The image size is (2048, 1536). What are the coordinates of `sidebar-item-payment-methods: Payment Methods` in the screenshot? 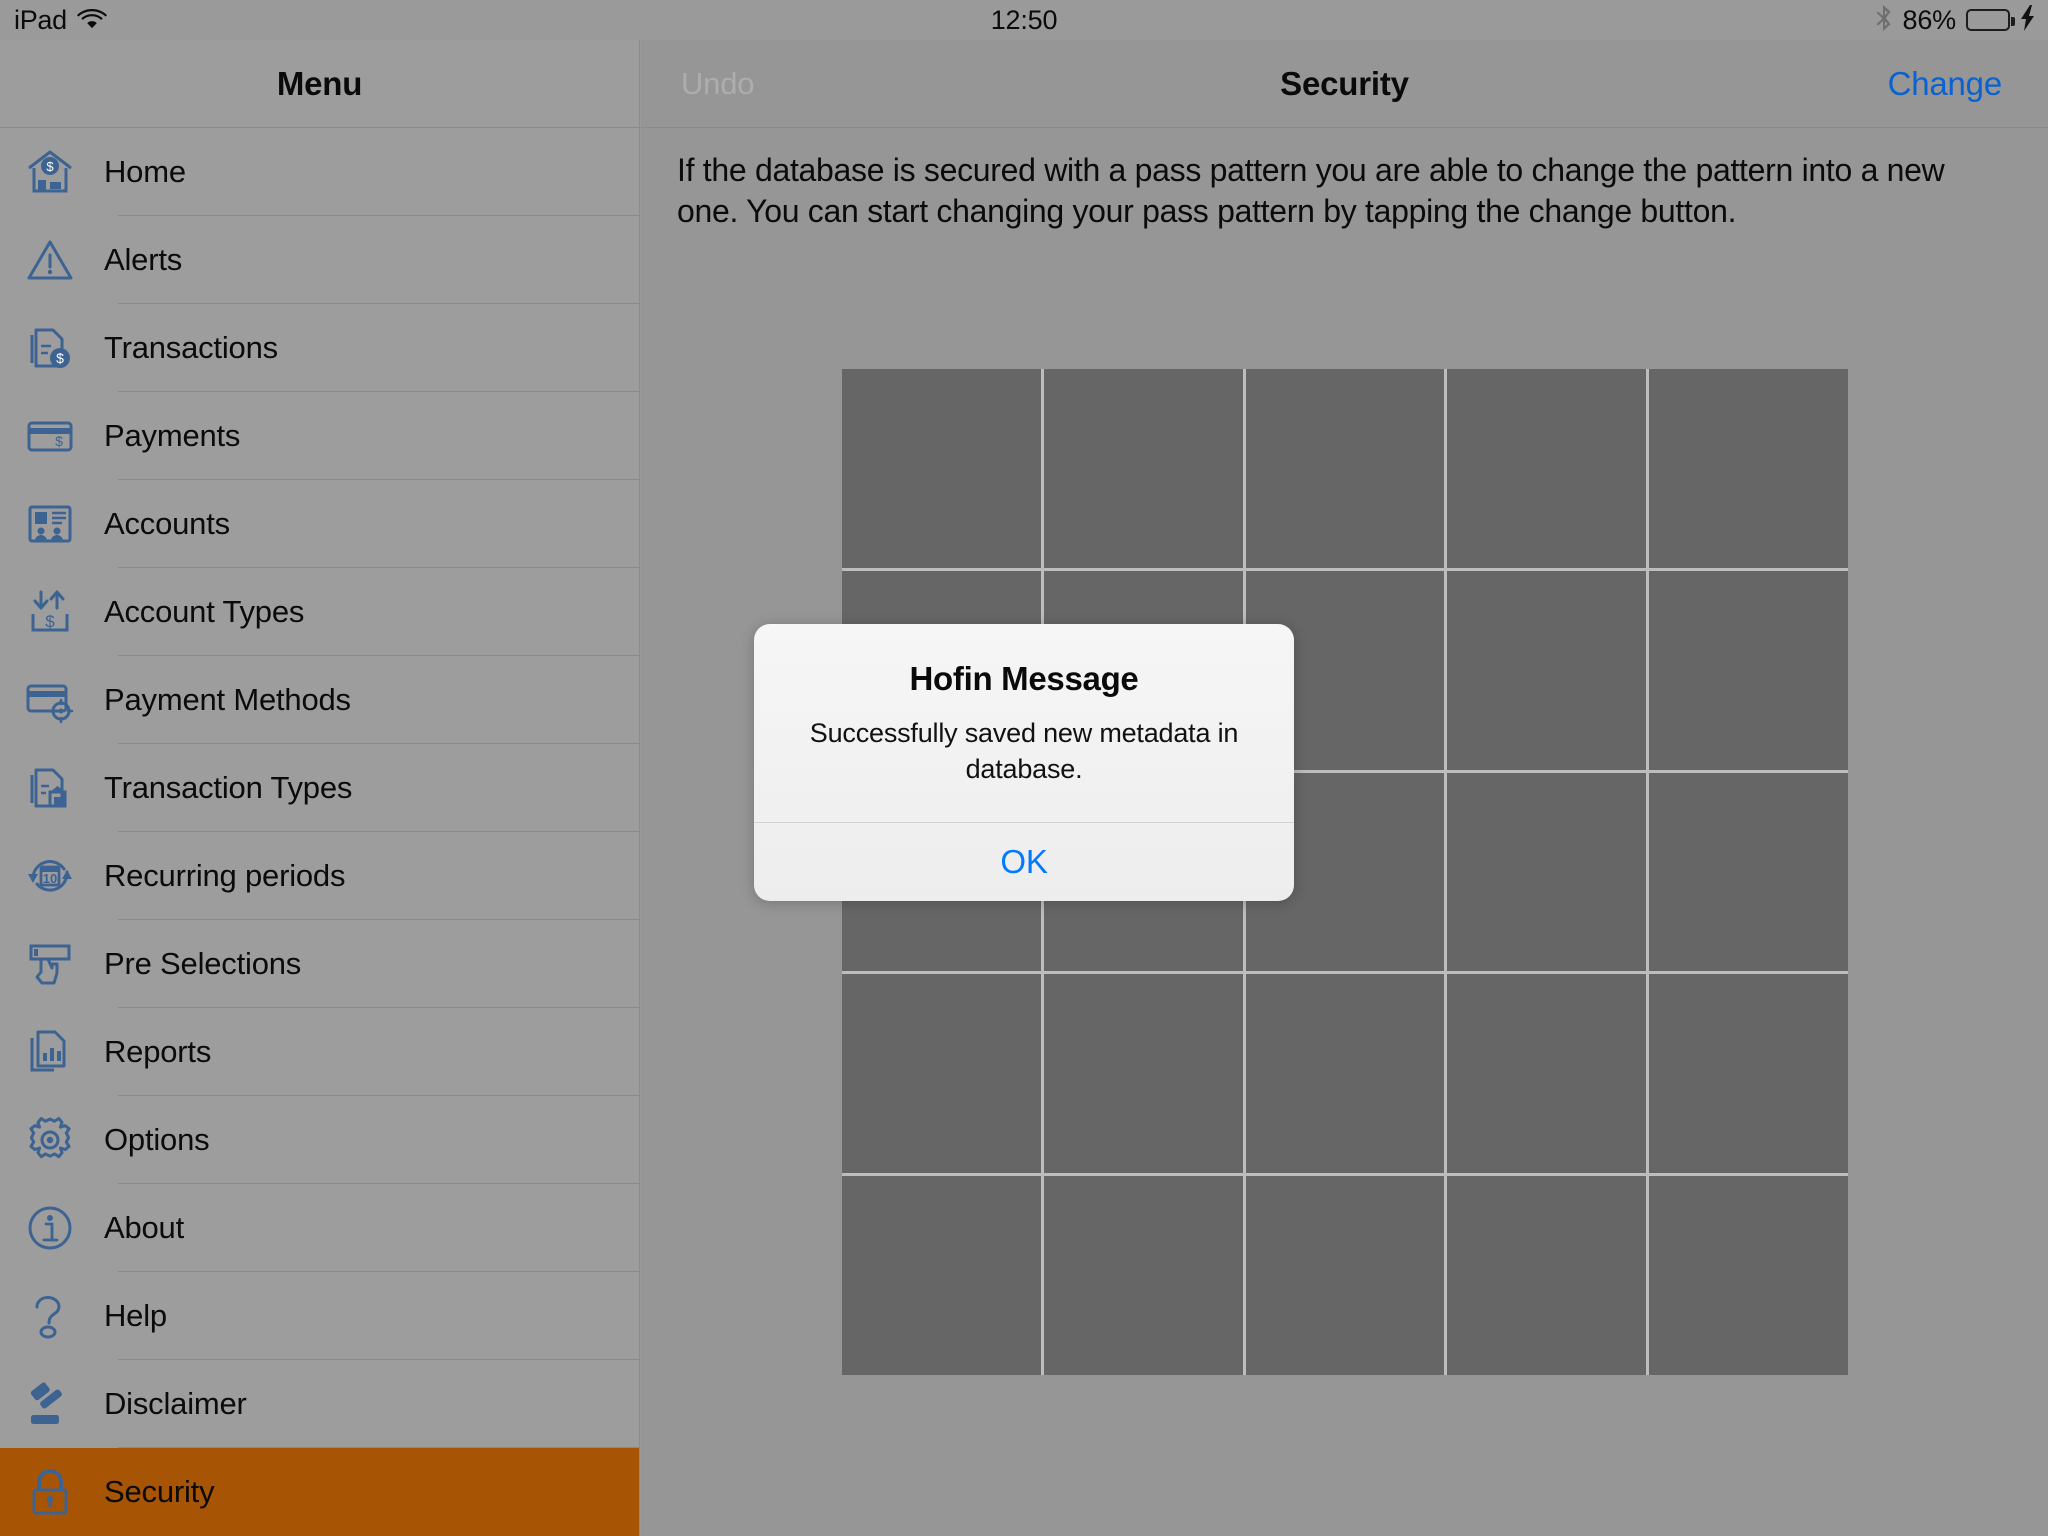 It's located at (319, 700).